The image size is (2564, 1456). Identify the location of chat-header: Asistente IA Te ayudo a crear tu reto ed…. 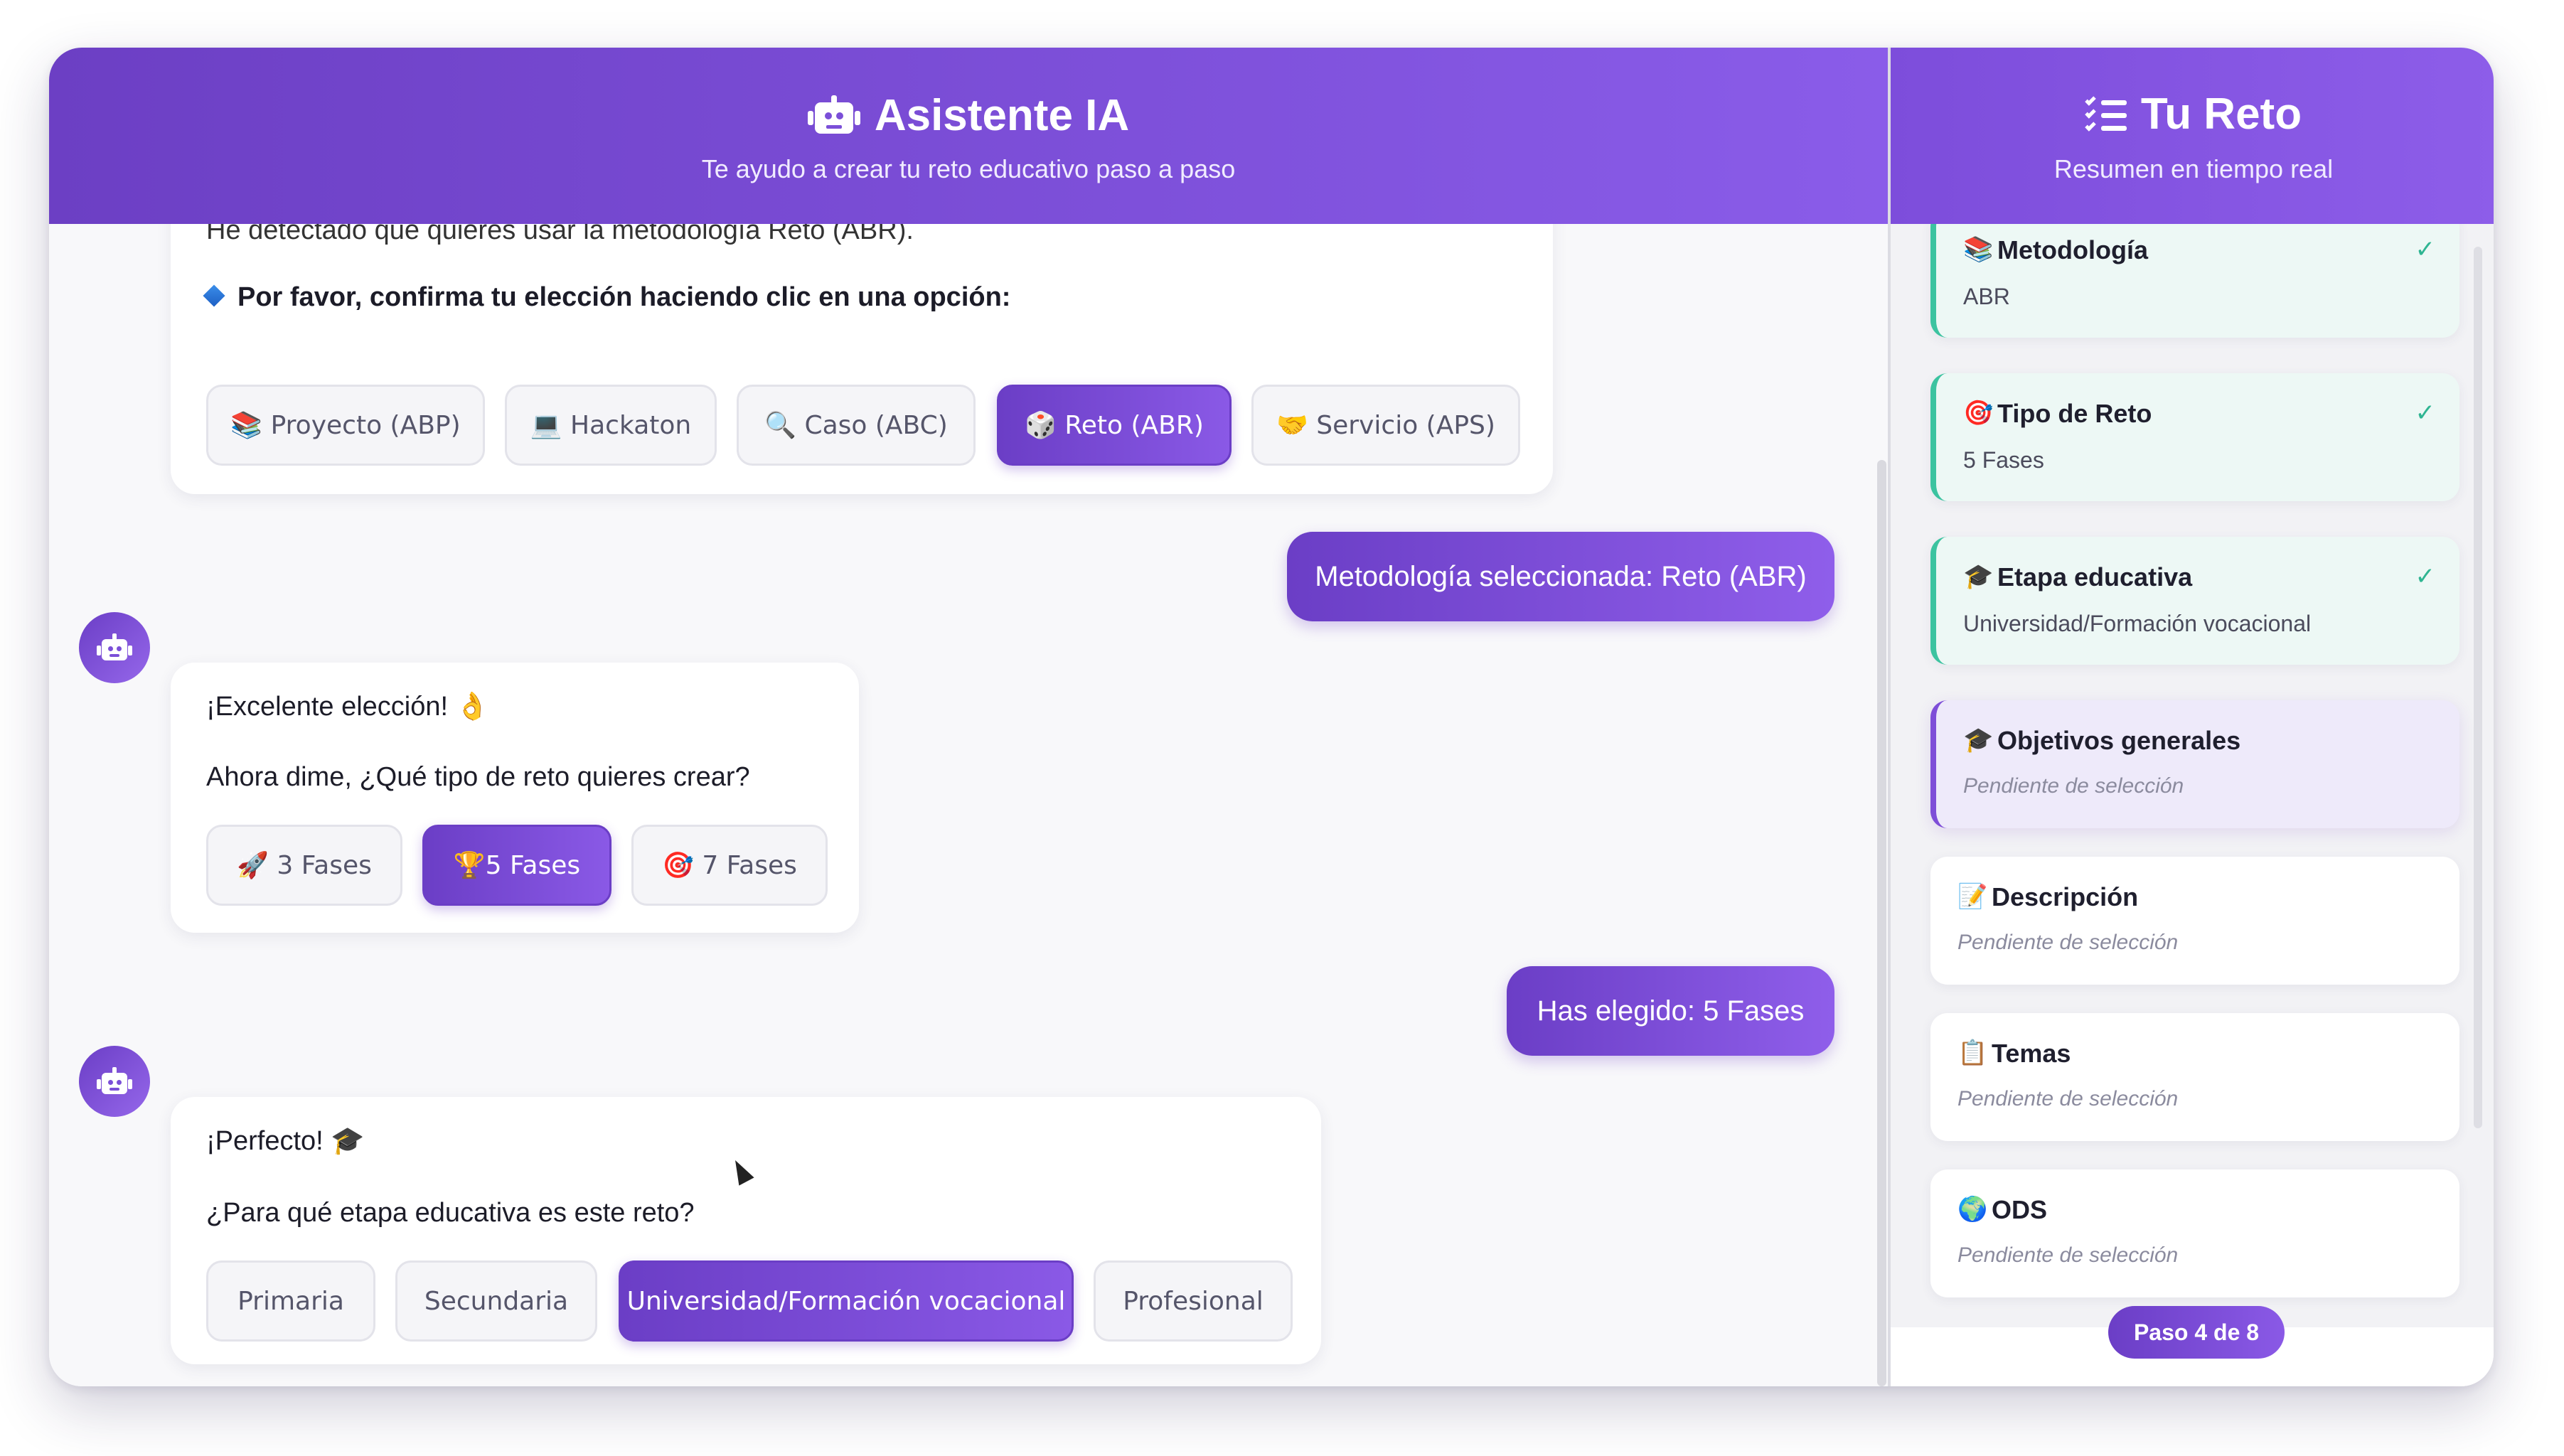
(968, 136).